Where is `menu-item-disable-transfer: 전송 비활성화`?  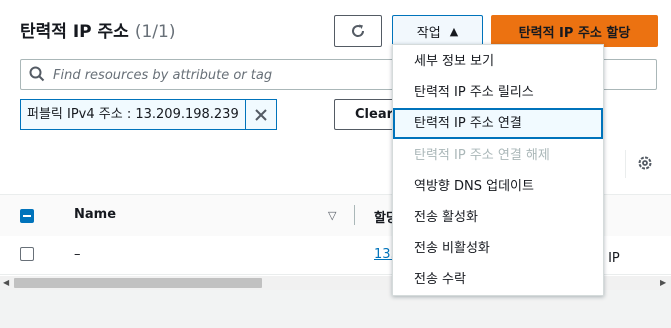 menu-item-disable-transfer: 전송 비활성화 is located at coordinates (498, 248).